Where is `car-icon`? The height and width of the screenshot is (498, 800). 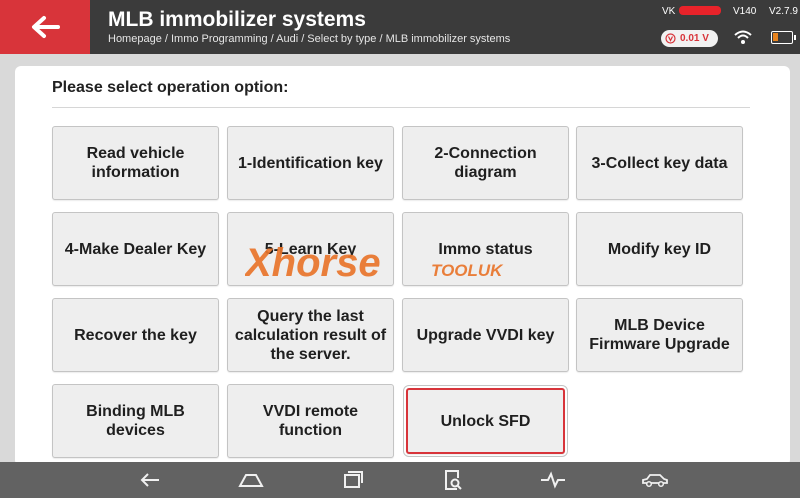 car-icon is located at coordinates (655, 480).